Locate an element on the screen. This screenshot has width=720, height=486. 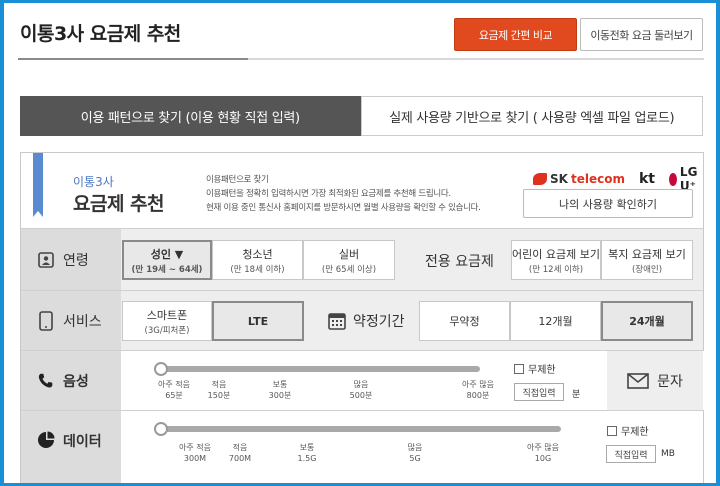
contract-option-none: 무약정 is located at coordinates (464, 321).